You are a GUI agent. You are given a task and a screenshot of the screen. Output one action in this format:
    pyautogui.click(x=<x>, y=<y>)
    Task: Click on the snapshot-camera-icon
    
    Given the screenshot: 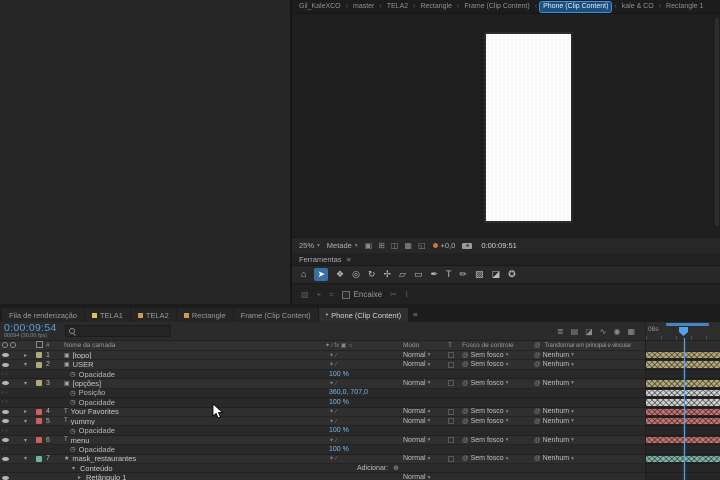 What is the action you would take?
    pyautogui.click(x=467, y=245)
    